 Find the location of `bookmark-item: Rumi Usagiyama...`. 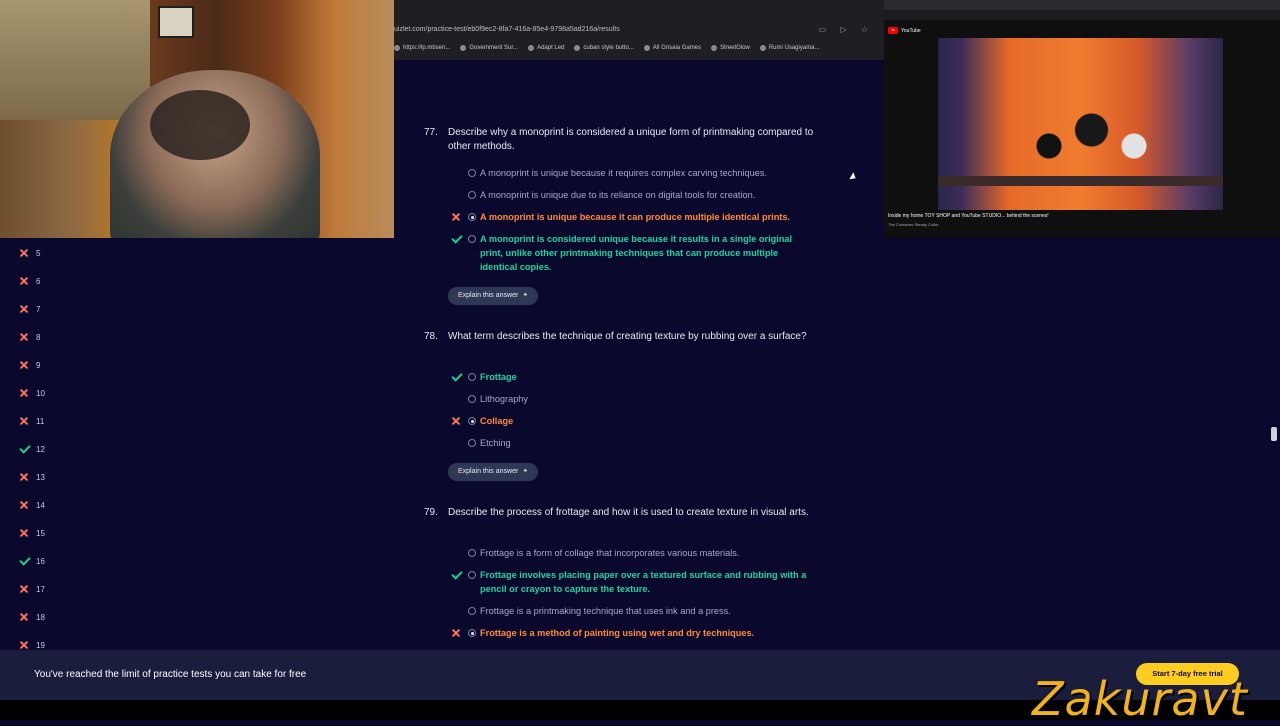

bookmark-item: Rumi Usagiyama... is located at coordinates (789, 48).